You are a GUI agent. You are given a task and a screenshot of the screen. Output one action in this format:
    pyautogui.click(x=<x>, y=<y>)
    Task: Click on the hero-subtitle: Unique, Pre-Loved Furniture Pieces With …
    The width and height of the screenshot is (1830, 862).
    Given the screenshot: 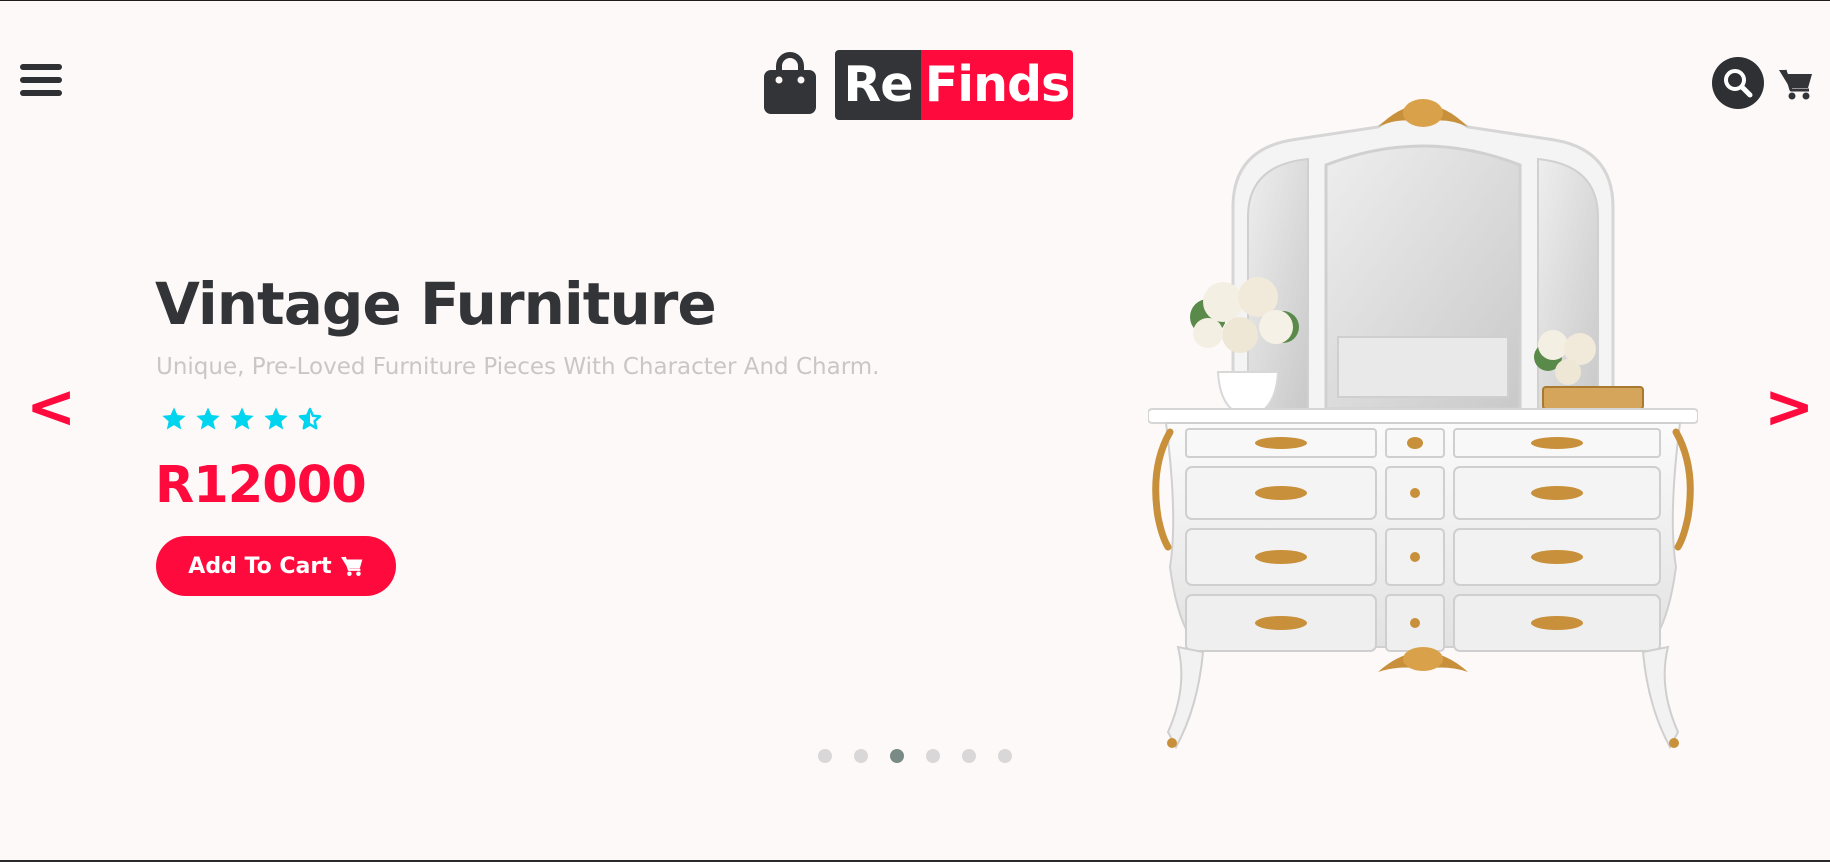 What is the action you would take?
    pyautogui.click(x=518, y=367)
    